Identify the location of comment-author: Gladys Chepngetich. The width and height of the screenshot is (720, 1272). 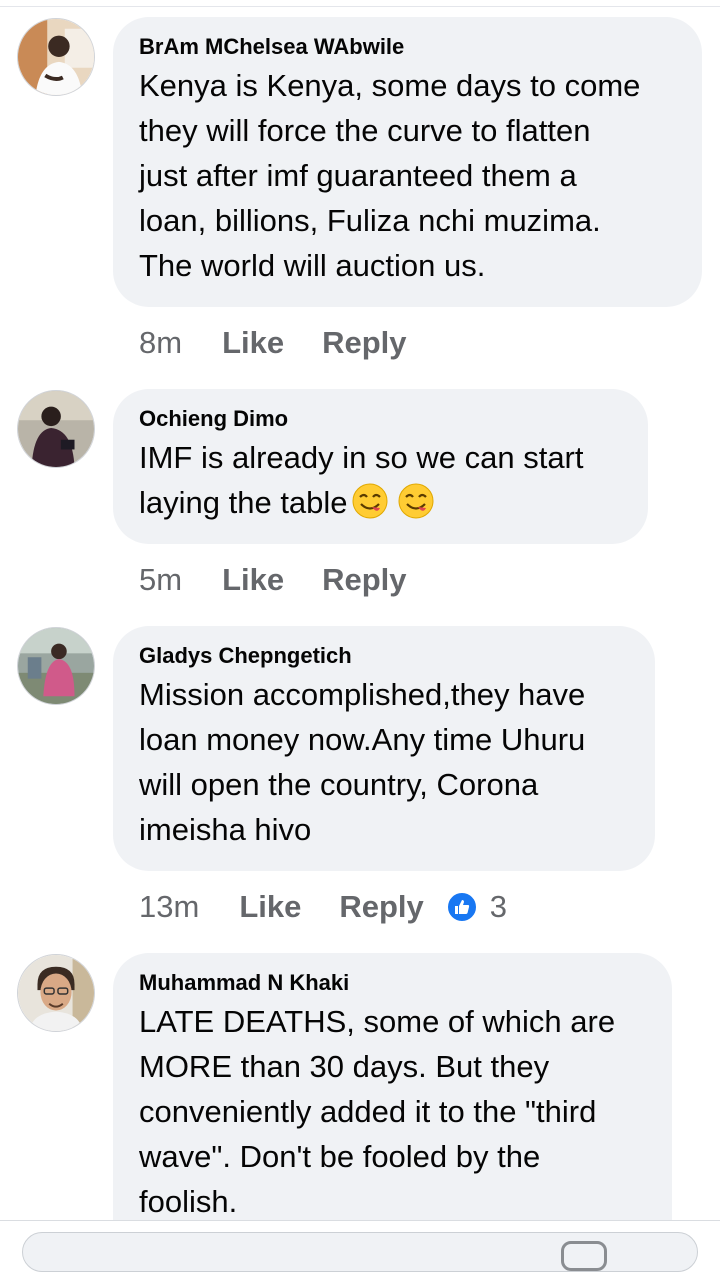
(384, 656).